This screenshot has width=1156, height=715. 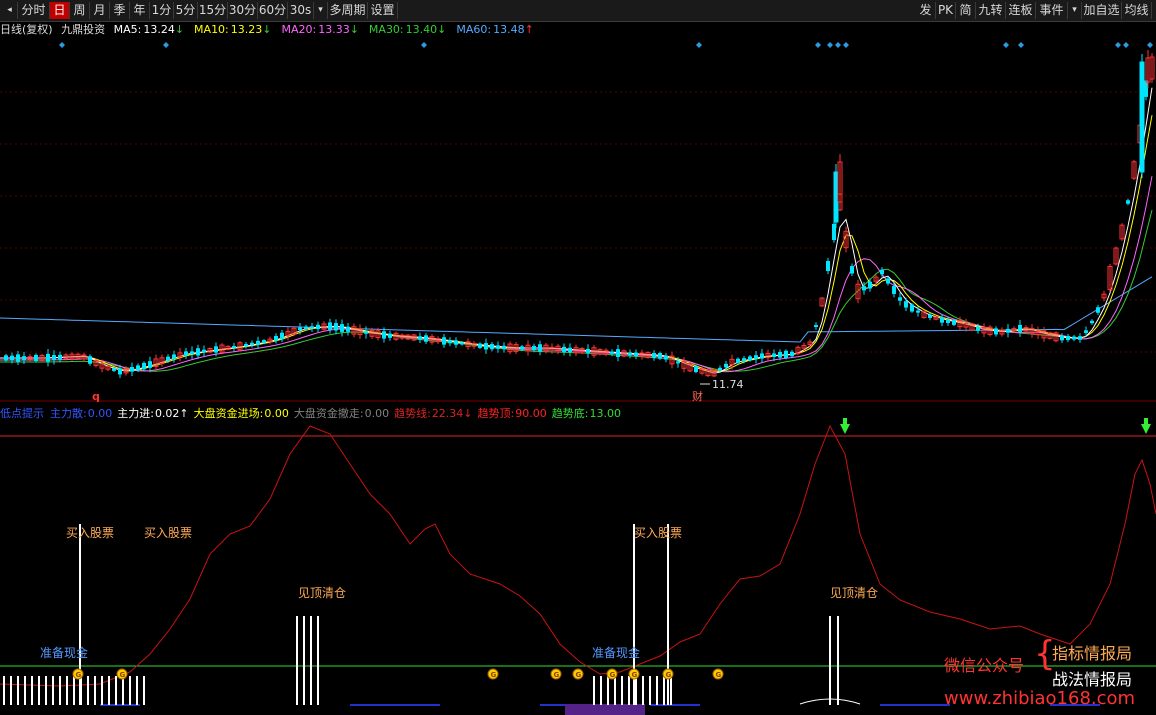 What do you see at coordinates (1092, 653) in the screenshot?
I see `watermark-line1: 指标情报局` at bounding box center [1092, 653].